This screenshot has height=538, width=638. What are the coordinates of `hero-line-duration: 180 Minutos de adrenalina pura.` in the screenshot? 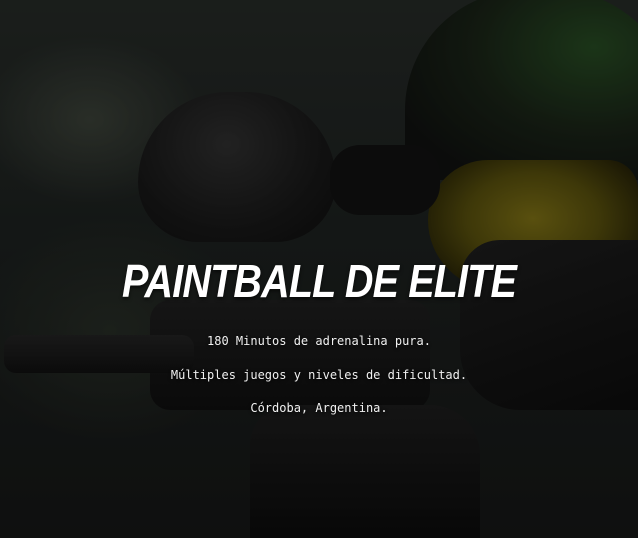 It's located at (319, 341).